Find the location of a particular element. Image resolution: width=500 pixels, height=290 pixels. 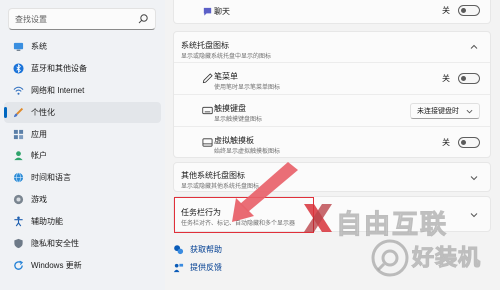

watermark-x-logo is located at coordinates (318, 218).